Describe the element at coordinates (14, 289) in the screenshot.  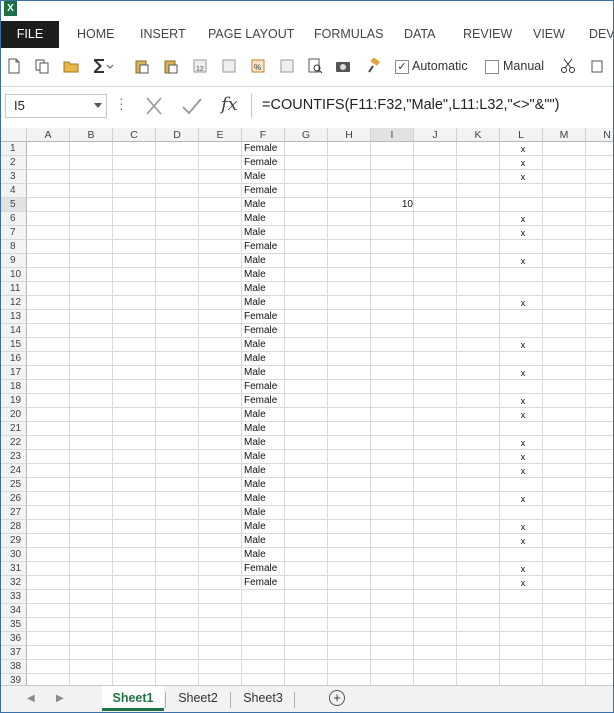
I see `row-header: 11` at that location.